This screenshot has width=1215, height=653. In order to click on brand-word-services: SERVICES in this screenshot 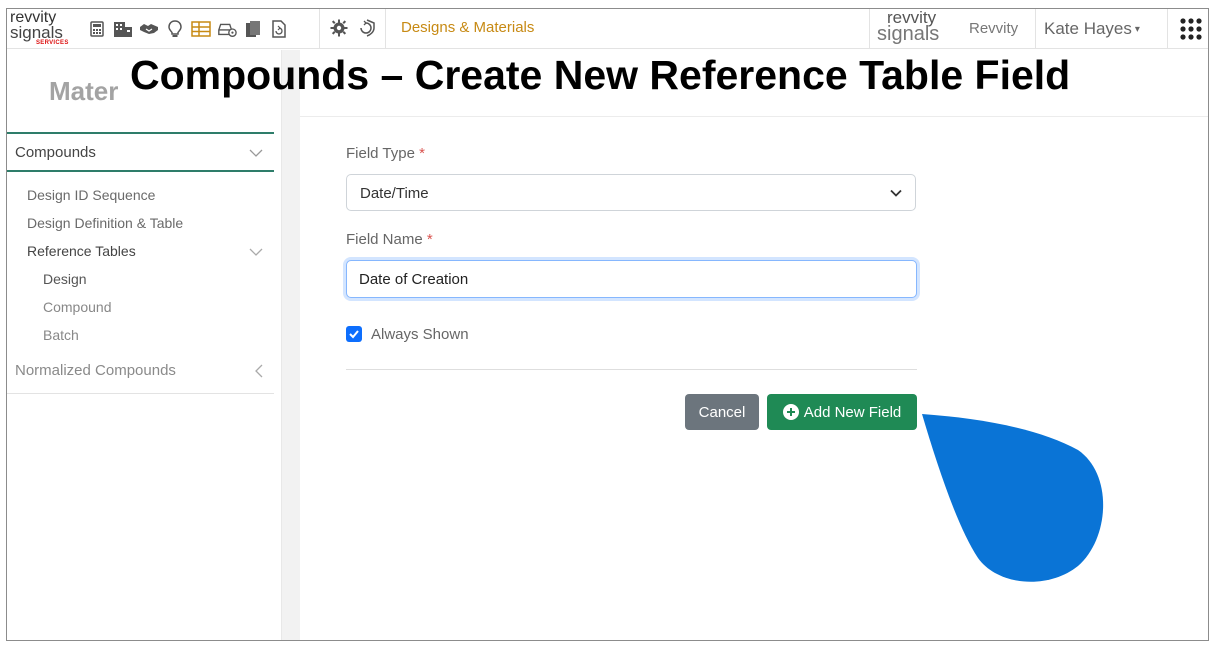, I will do `click(52, 43)`.